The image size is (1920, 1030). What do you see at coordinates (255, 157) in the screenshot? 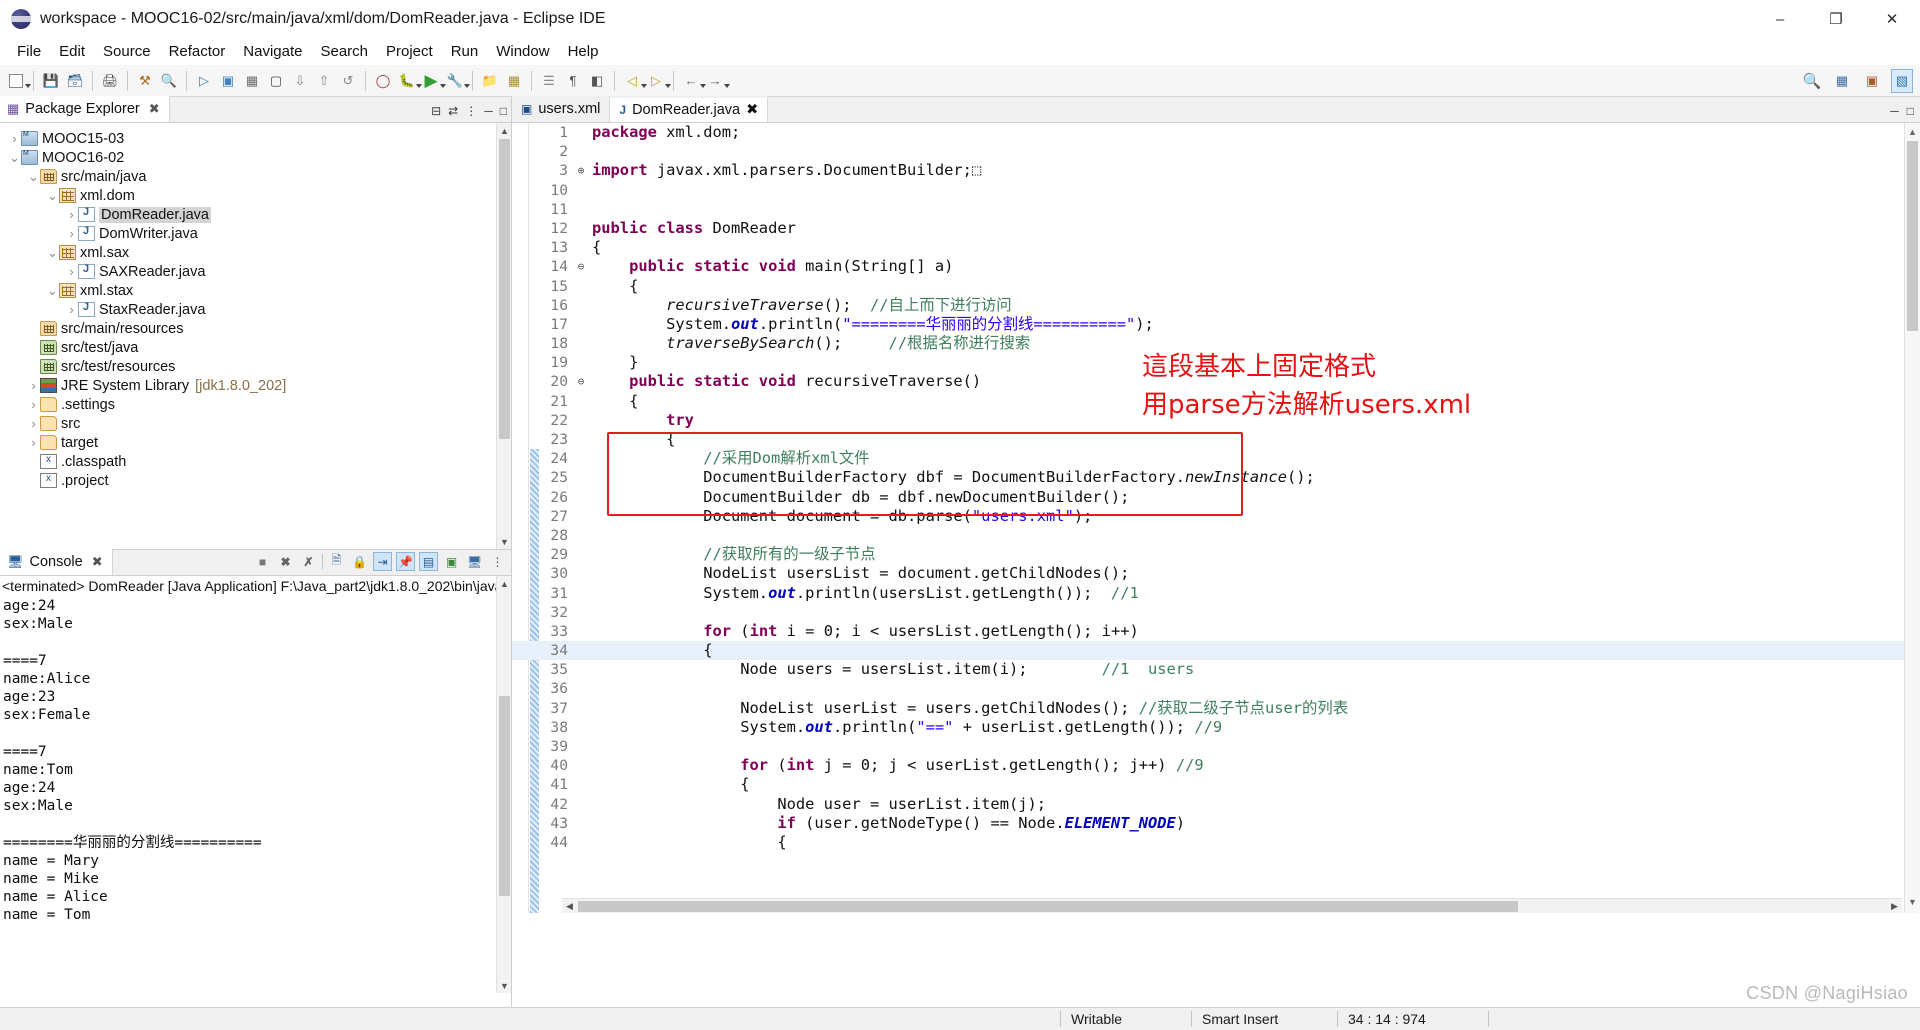
I see `tree-item-mooc16-02: ⌄ MOOC16-02` at bounding box center [255, 157].